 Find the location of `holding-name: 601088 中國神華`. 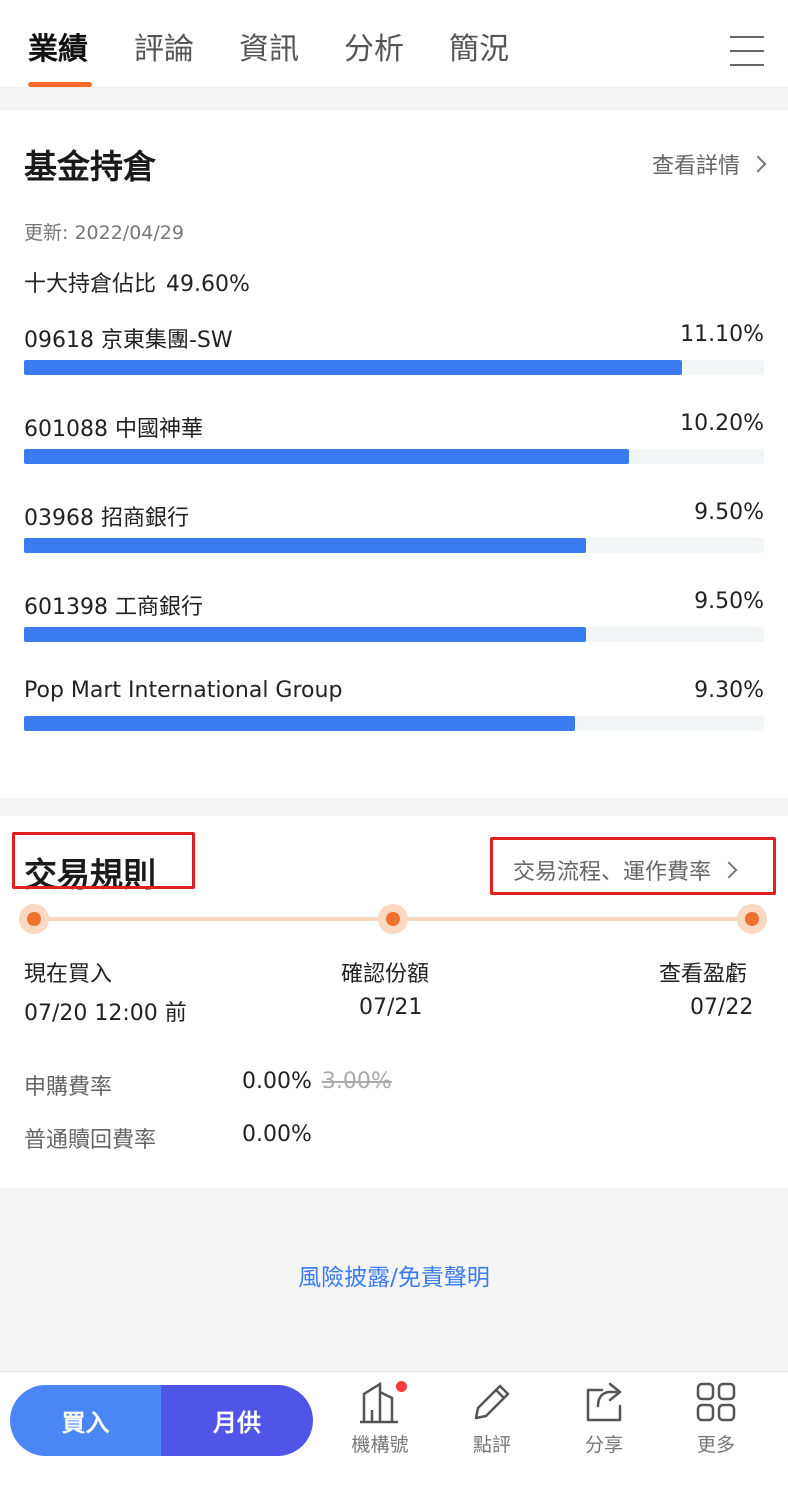

holding-name: 601088 中國神華 is located at coordinates (113, 429).